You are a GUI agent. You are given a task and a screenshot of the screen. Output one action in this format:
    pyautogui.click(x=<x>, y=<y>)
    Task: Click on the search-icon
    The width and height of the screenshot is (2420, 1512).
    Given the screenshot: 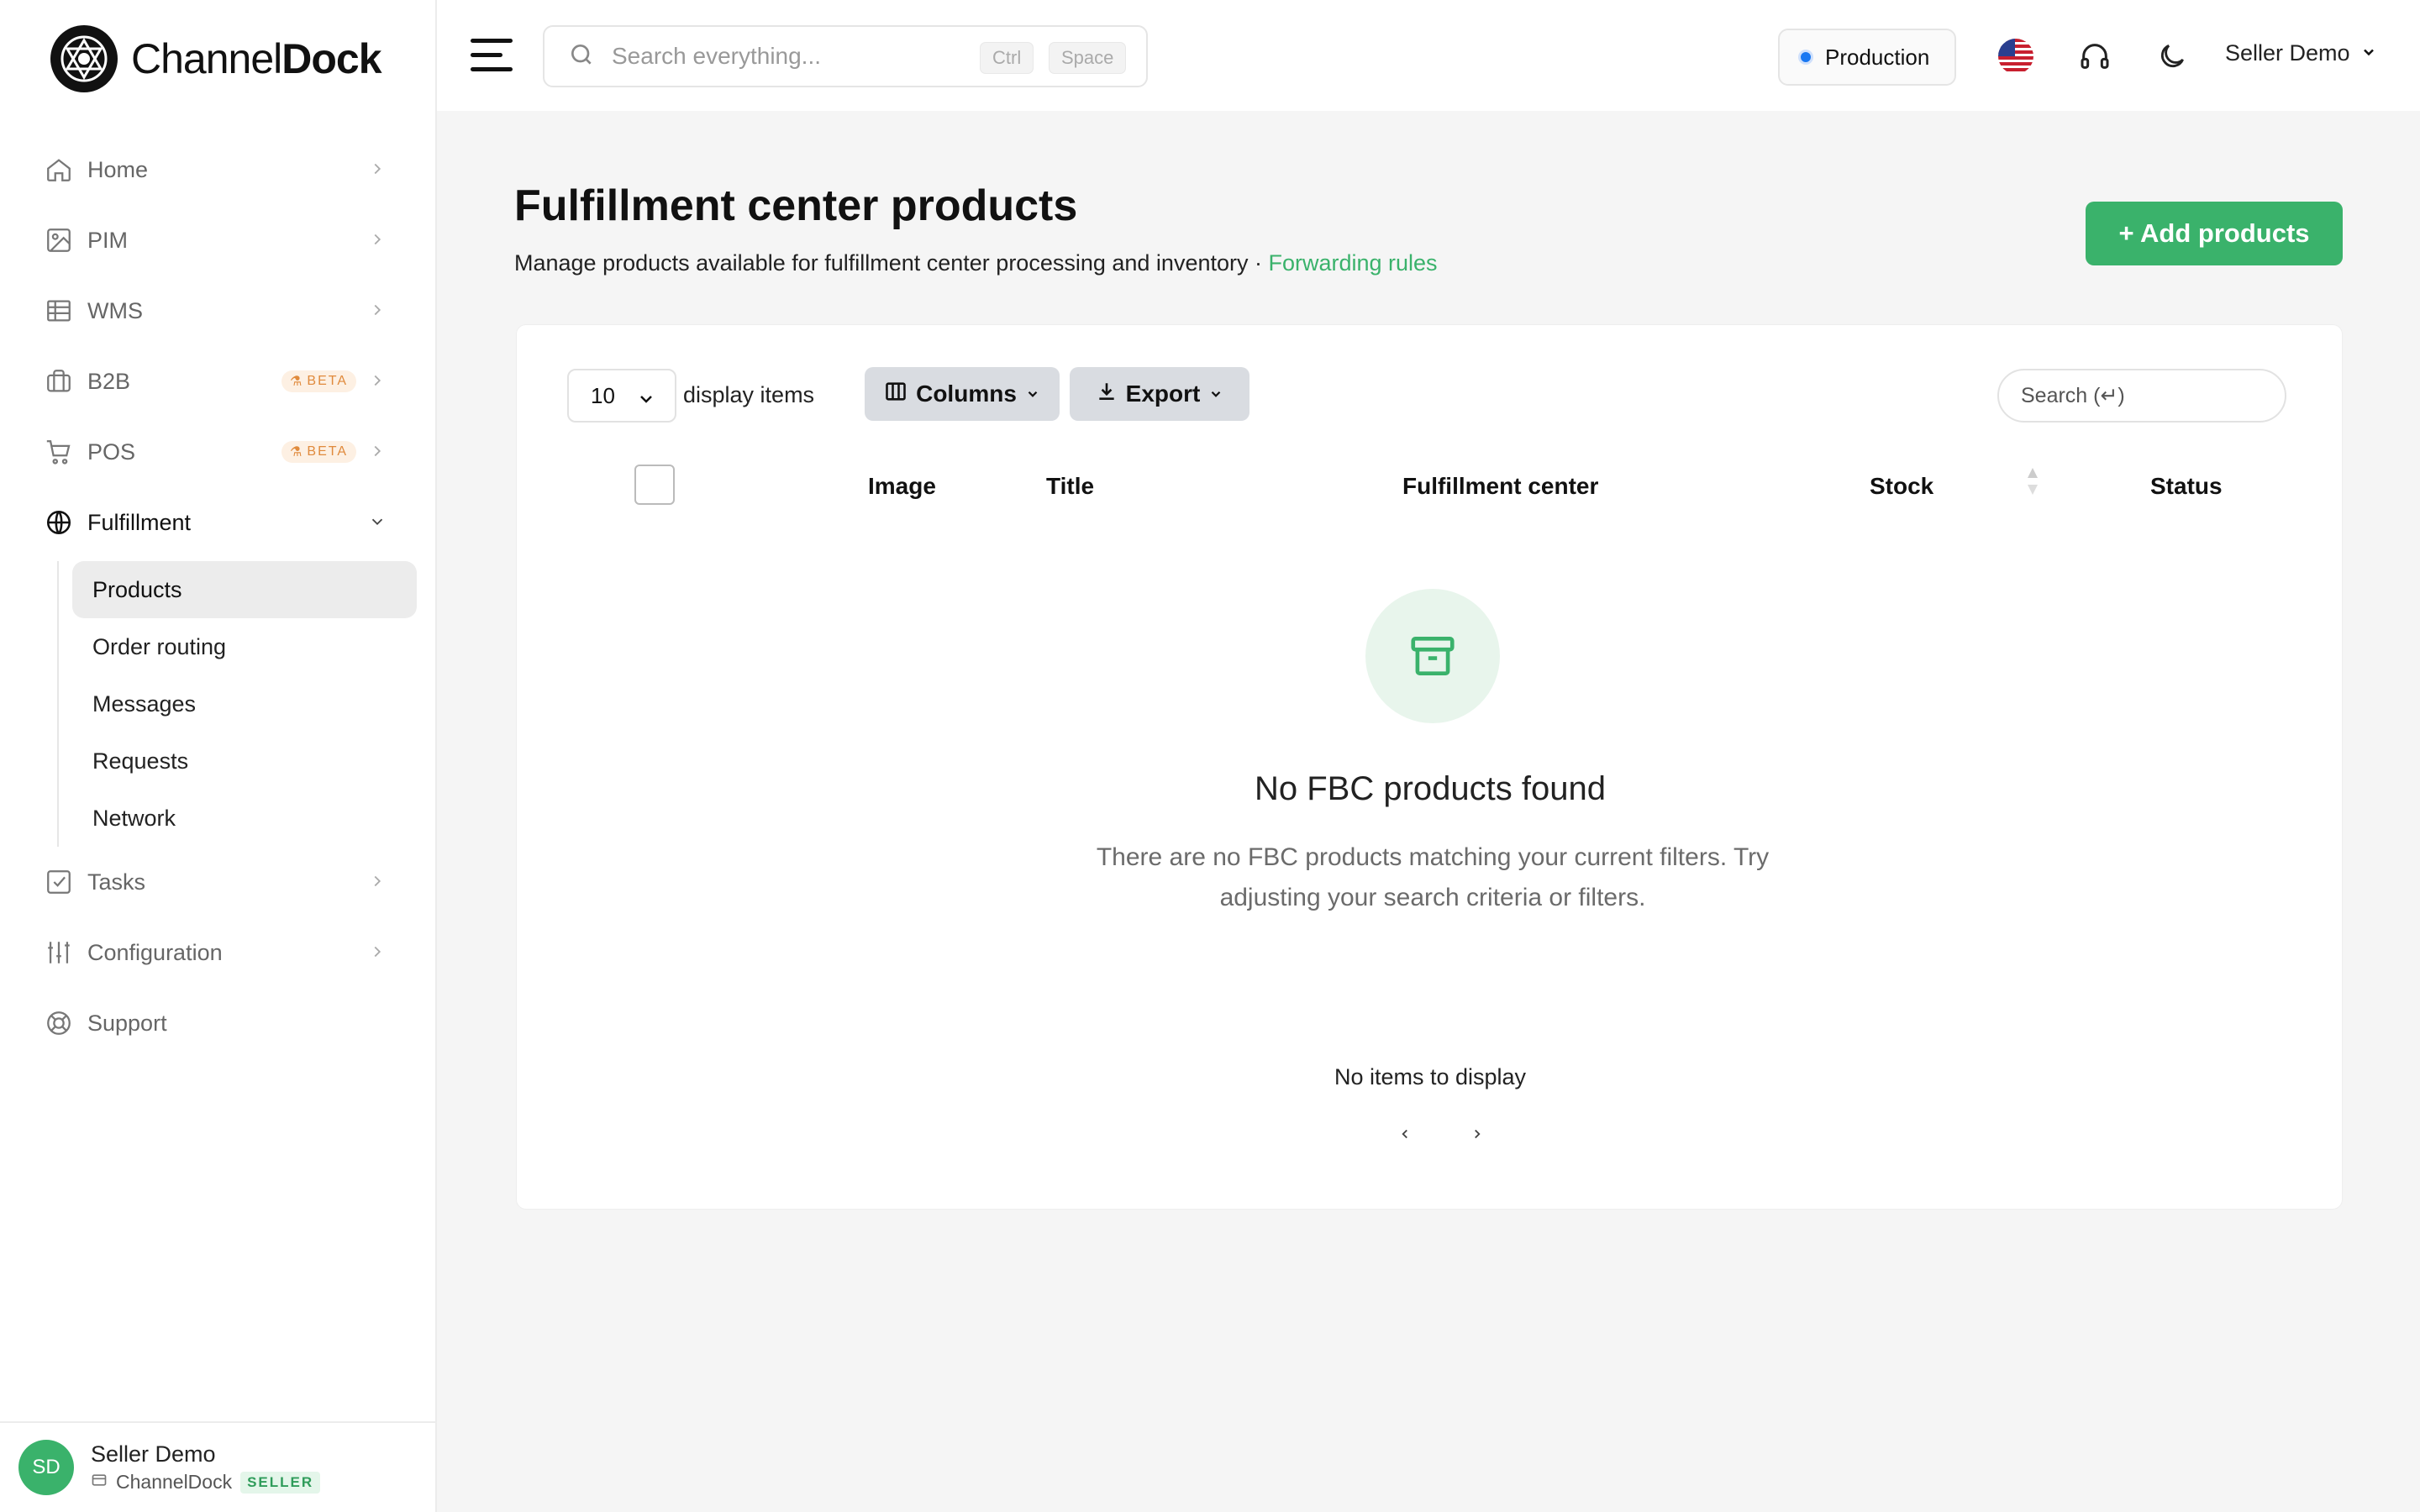 What is the action you would take?
    pyautogui.click(x=582, y=56)
    